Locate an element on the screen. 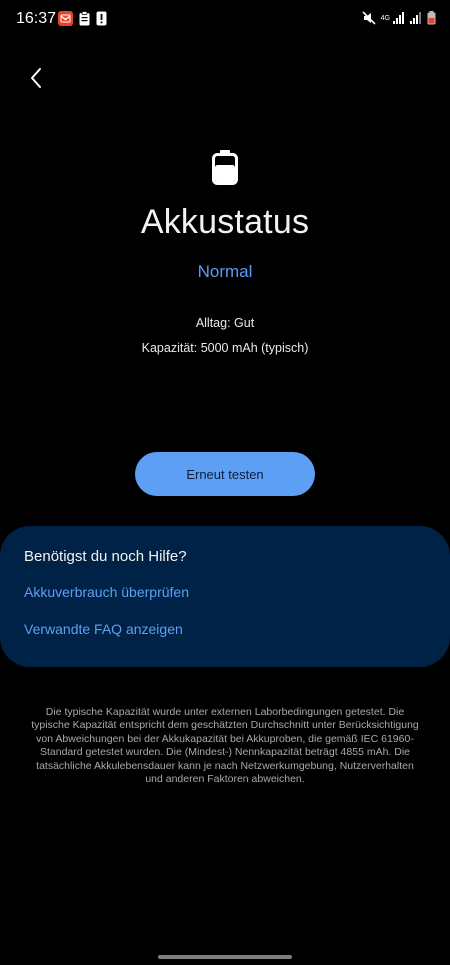 This screenshot has width=450, height=965. system-icons: 4G is located at coordinates (399, 18).